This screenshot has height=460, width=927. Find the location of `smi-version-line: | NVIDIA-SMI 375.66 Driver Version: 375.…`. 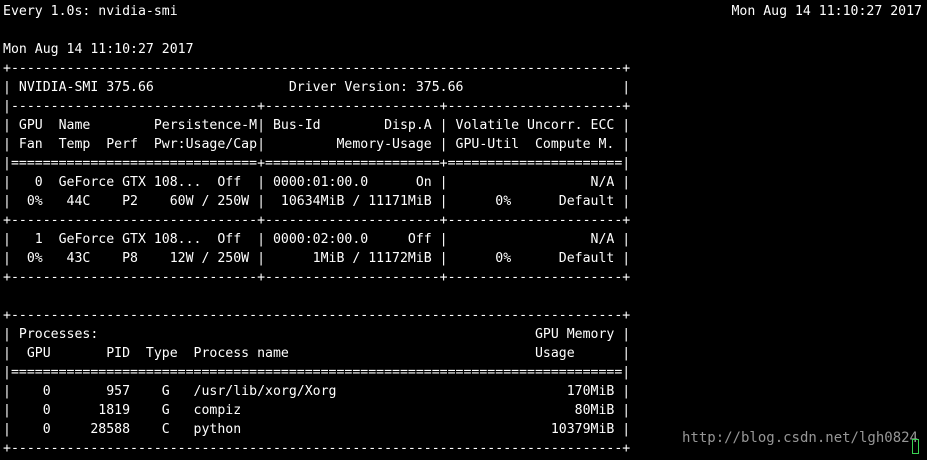

smi-version-line: | NVIDIA-SMI 375.66 Driver Version: 375.… is located at coordinates (317, 87).